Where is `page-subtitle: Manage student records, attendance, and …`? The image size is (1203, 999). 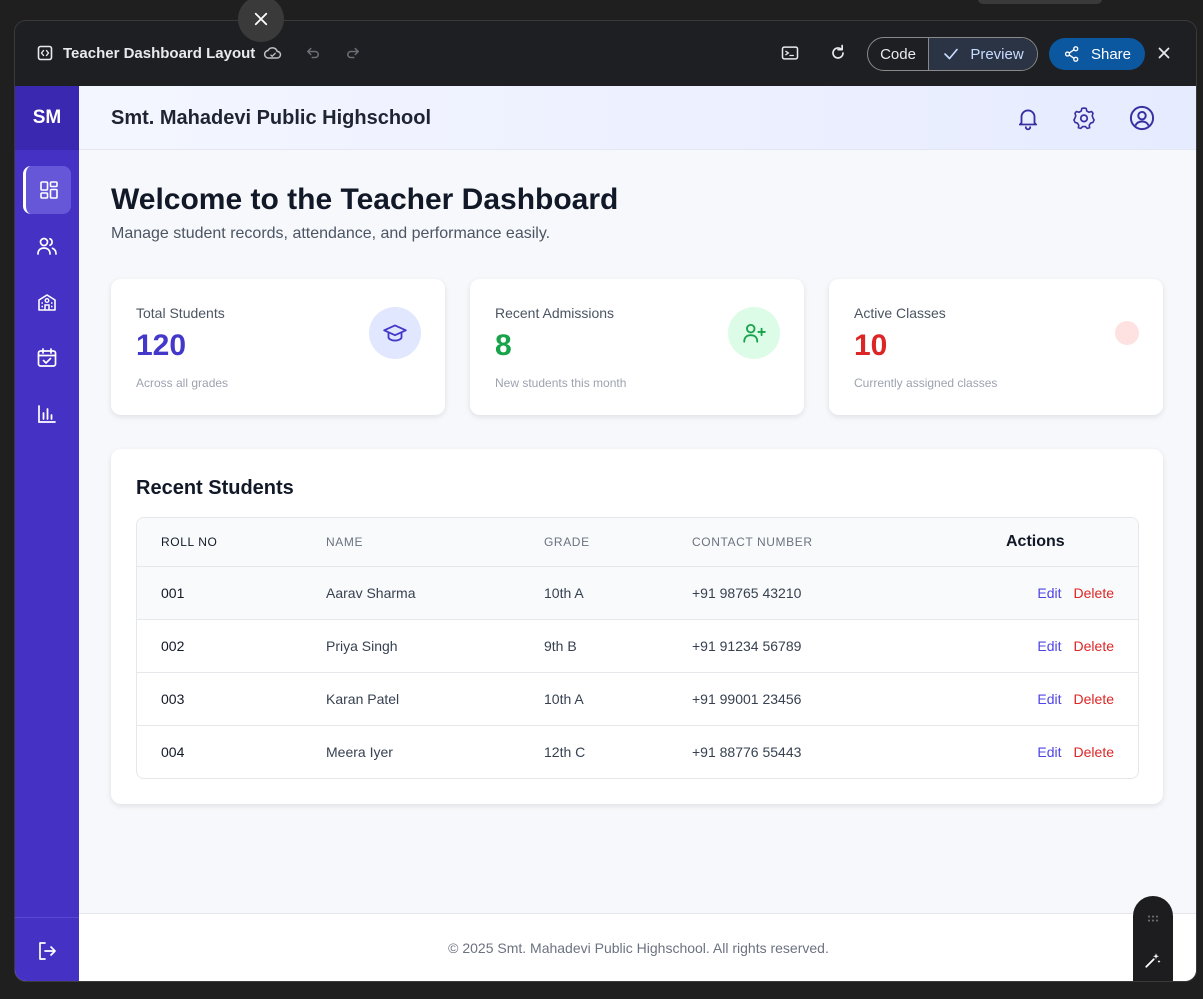
page-subtitle: Manage student records, attendance, and … is located at coordinates (331, 233).